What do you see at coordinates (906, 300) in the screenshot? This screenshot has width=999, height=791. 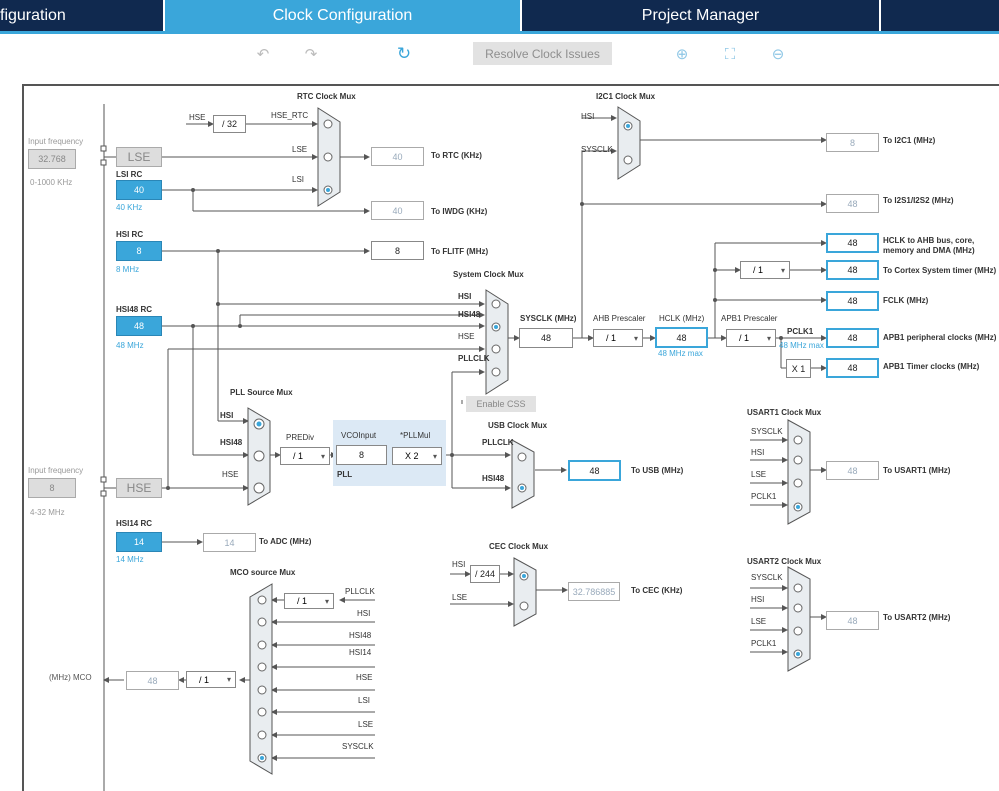 I see `fclk-output-label: FCLK (MHz)` at bounding box center [906, 300].